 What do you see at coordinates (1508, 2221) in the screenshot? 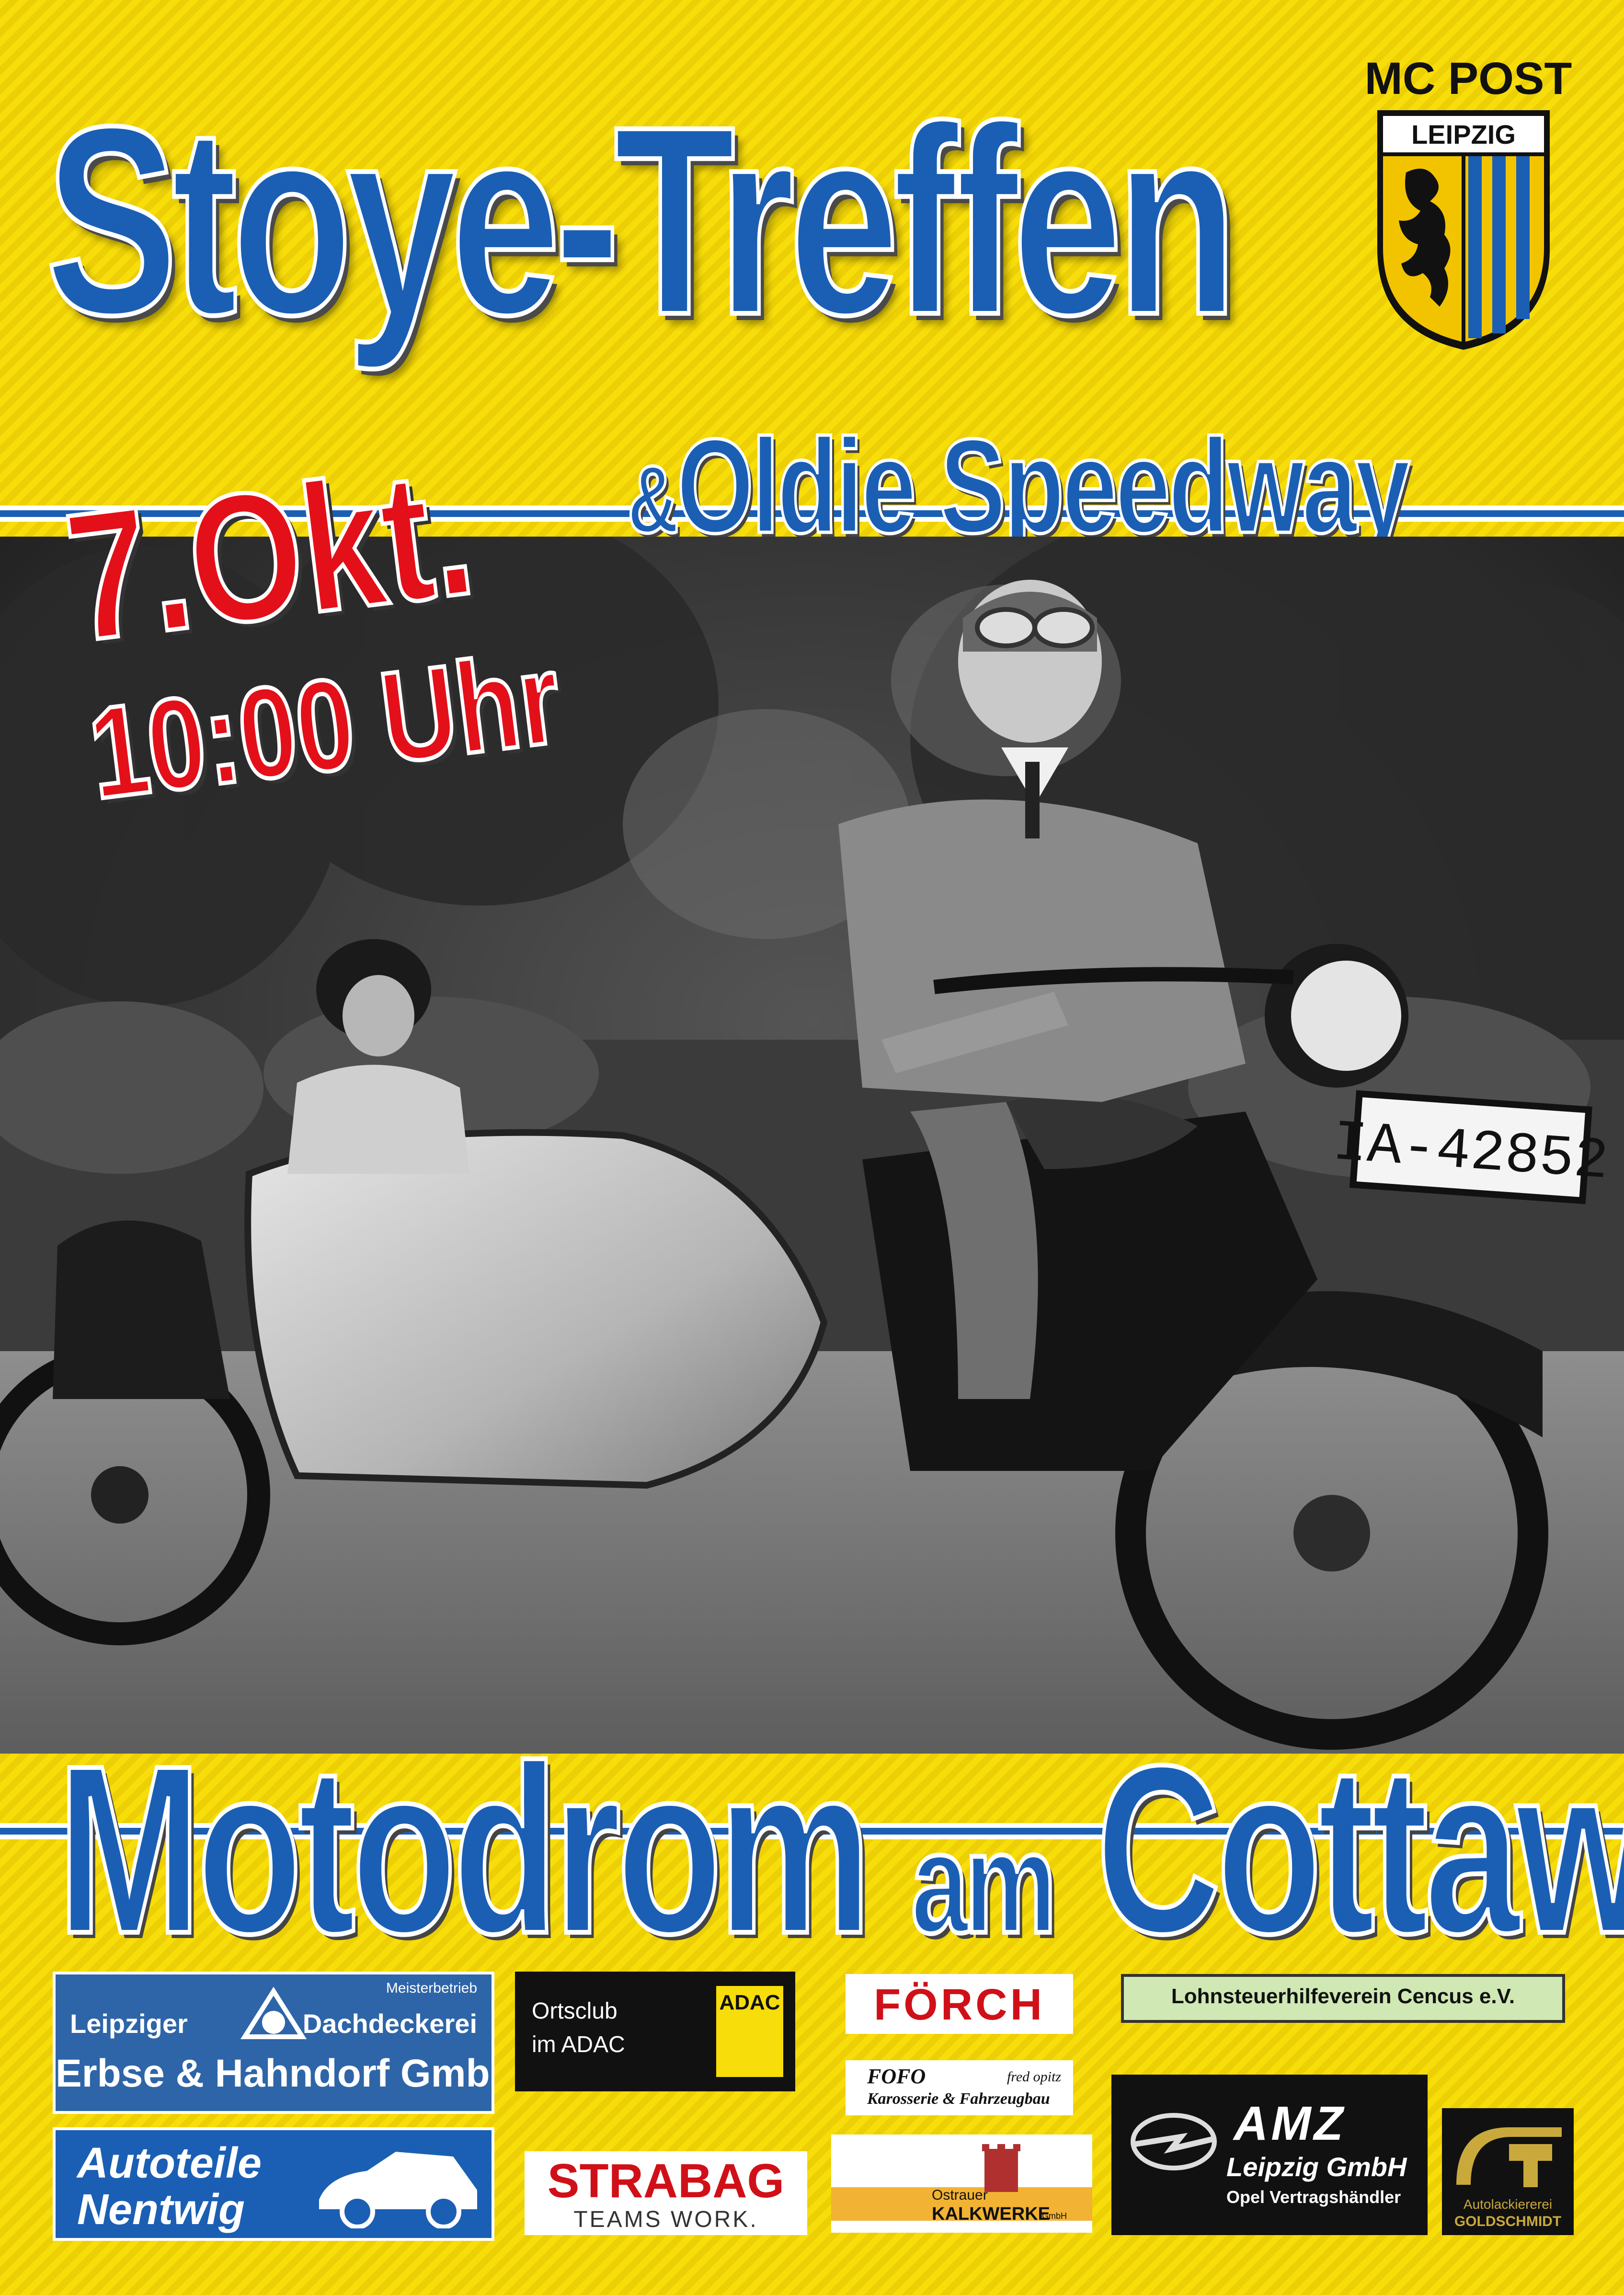
I see `sponsor-goldschmidt-line2: GOLDSCHMIDT` at bounding box center [1508, 2221].